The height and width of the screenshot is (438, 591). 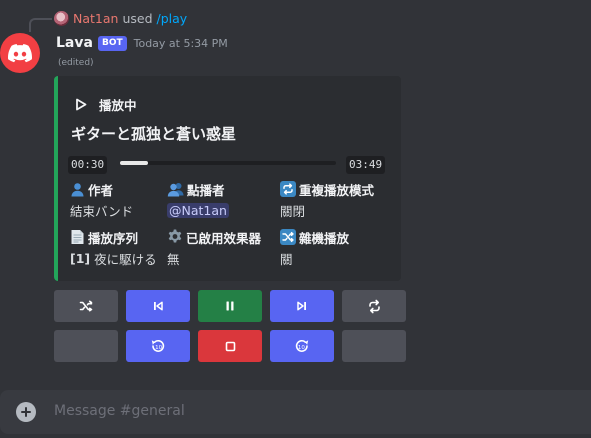 What do you see at coordinates (40, 25) in the screenshot?
I see `reply-spine` at bounding box center [40, 25].